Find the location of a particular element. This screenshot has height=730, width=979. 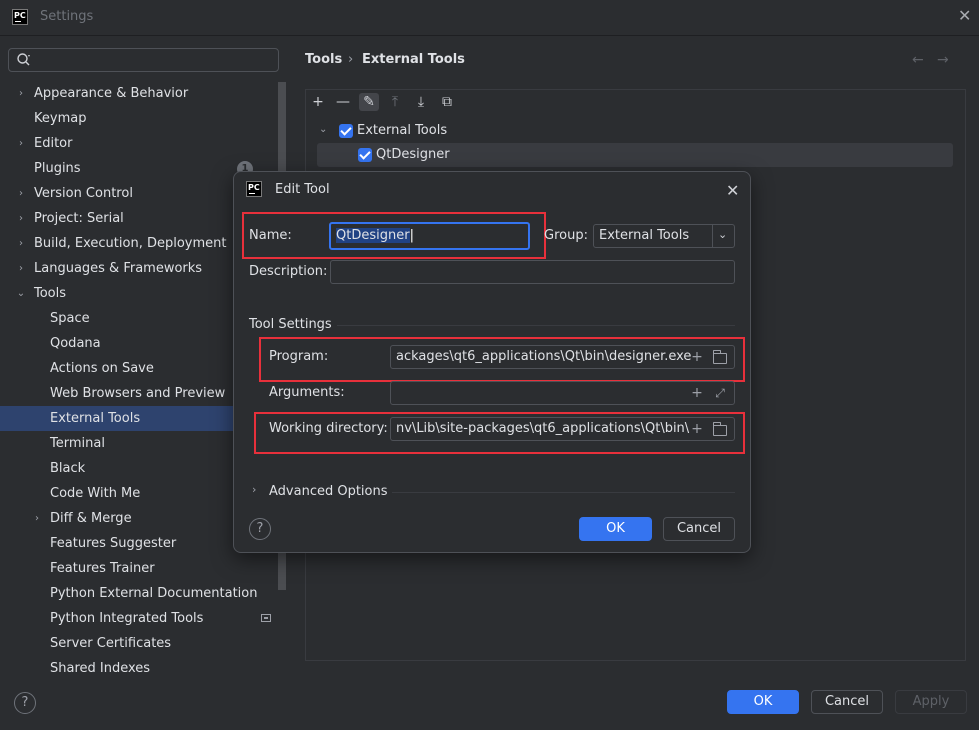

tree-item-label: Editor is located at coordinates (53, 143).